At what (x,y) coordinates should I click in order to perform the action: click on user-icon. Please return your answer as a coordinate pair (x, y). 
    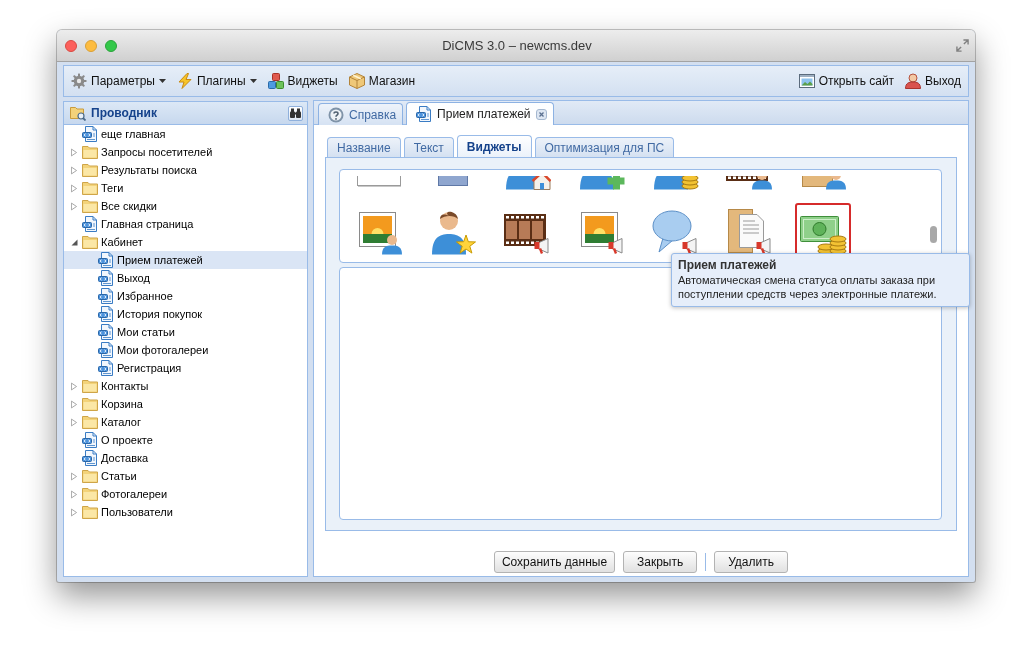
    Looking at the image, I should click on (913, 81).